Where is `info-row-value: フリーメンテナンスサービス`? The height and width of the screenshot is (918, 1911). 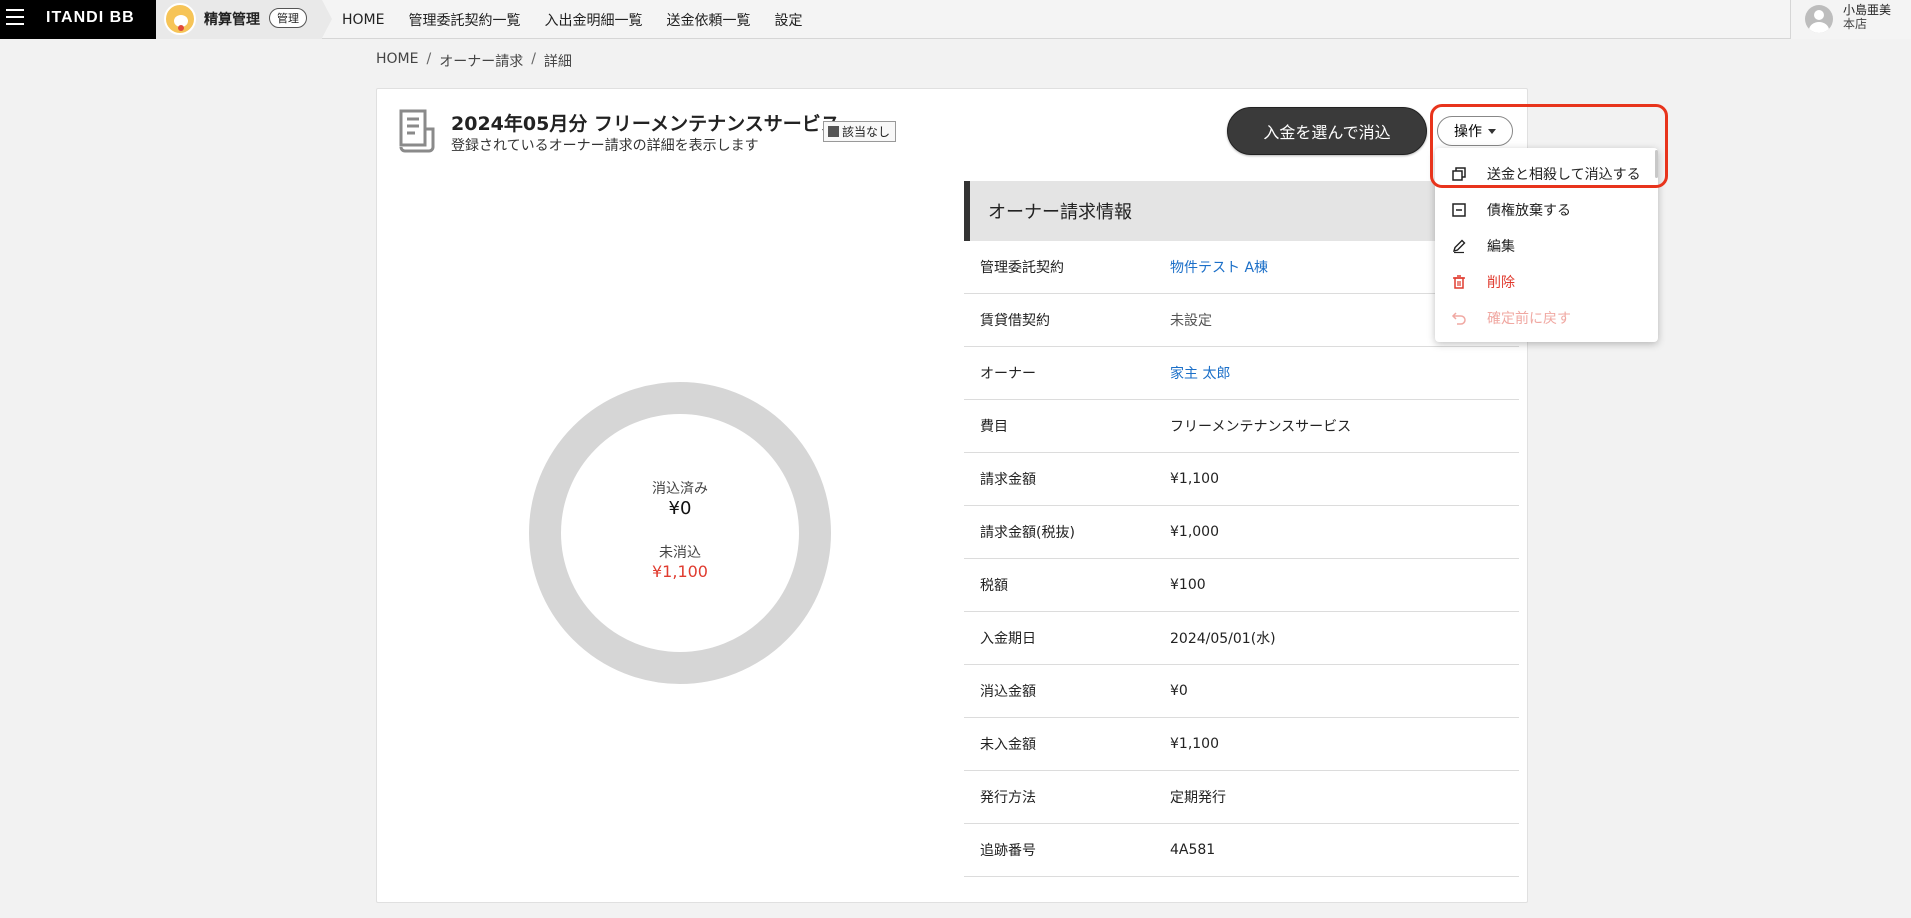
info-row-value: フリーメンテナンスサービス is located at coordinates (1261, 427).